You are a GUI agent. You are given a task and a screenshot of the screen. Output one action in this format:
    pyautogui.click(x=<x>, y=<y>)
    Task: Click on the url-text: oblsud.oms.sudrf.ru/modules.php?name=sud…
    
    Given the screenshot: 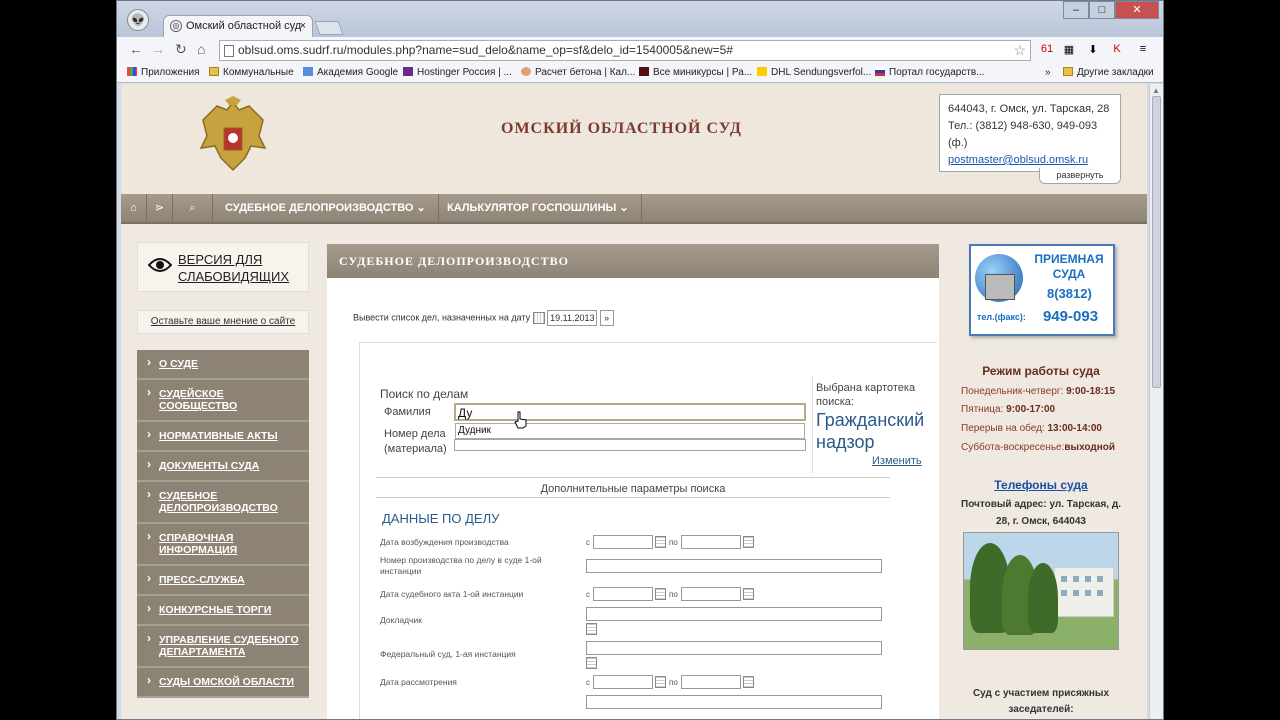 What is the action you would take?
    pyautogui.click(x=486, y=50)
    